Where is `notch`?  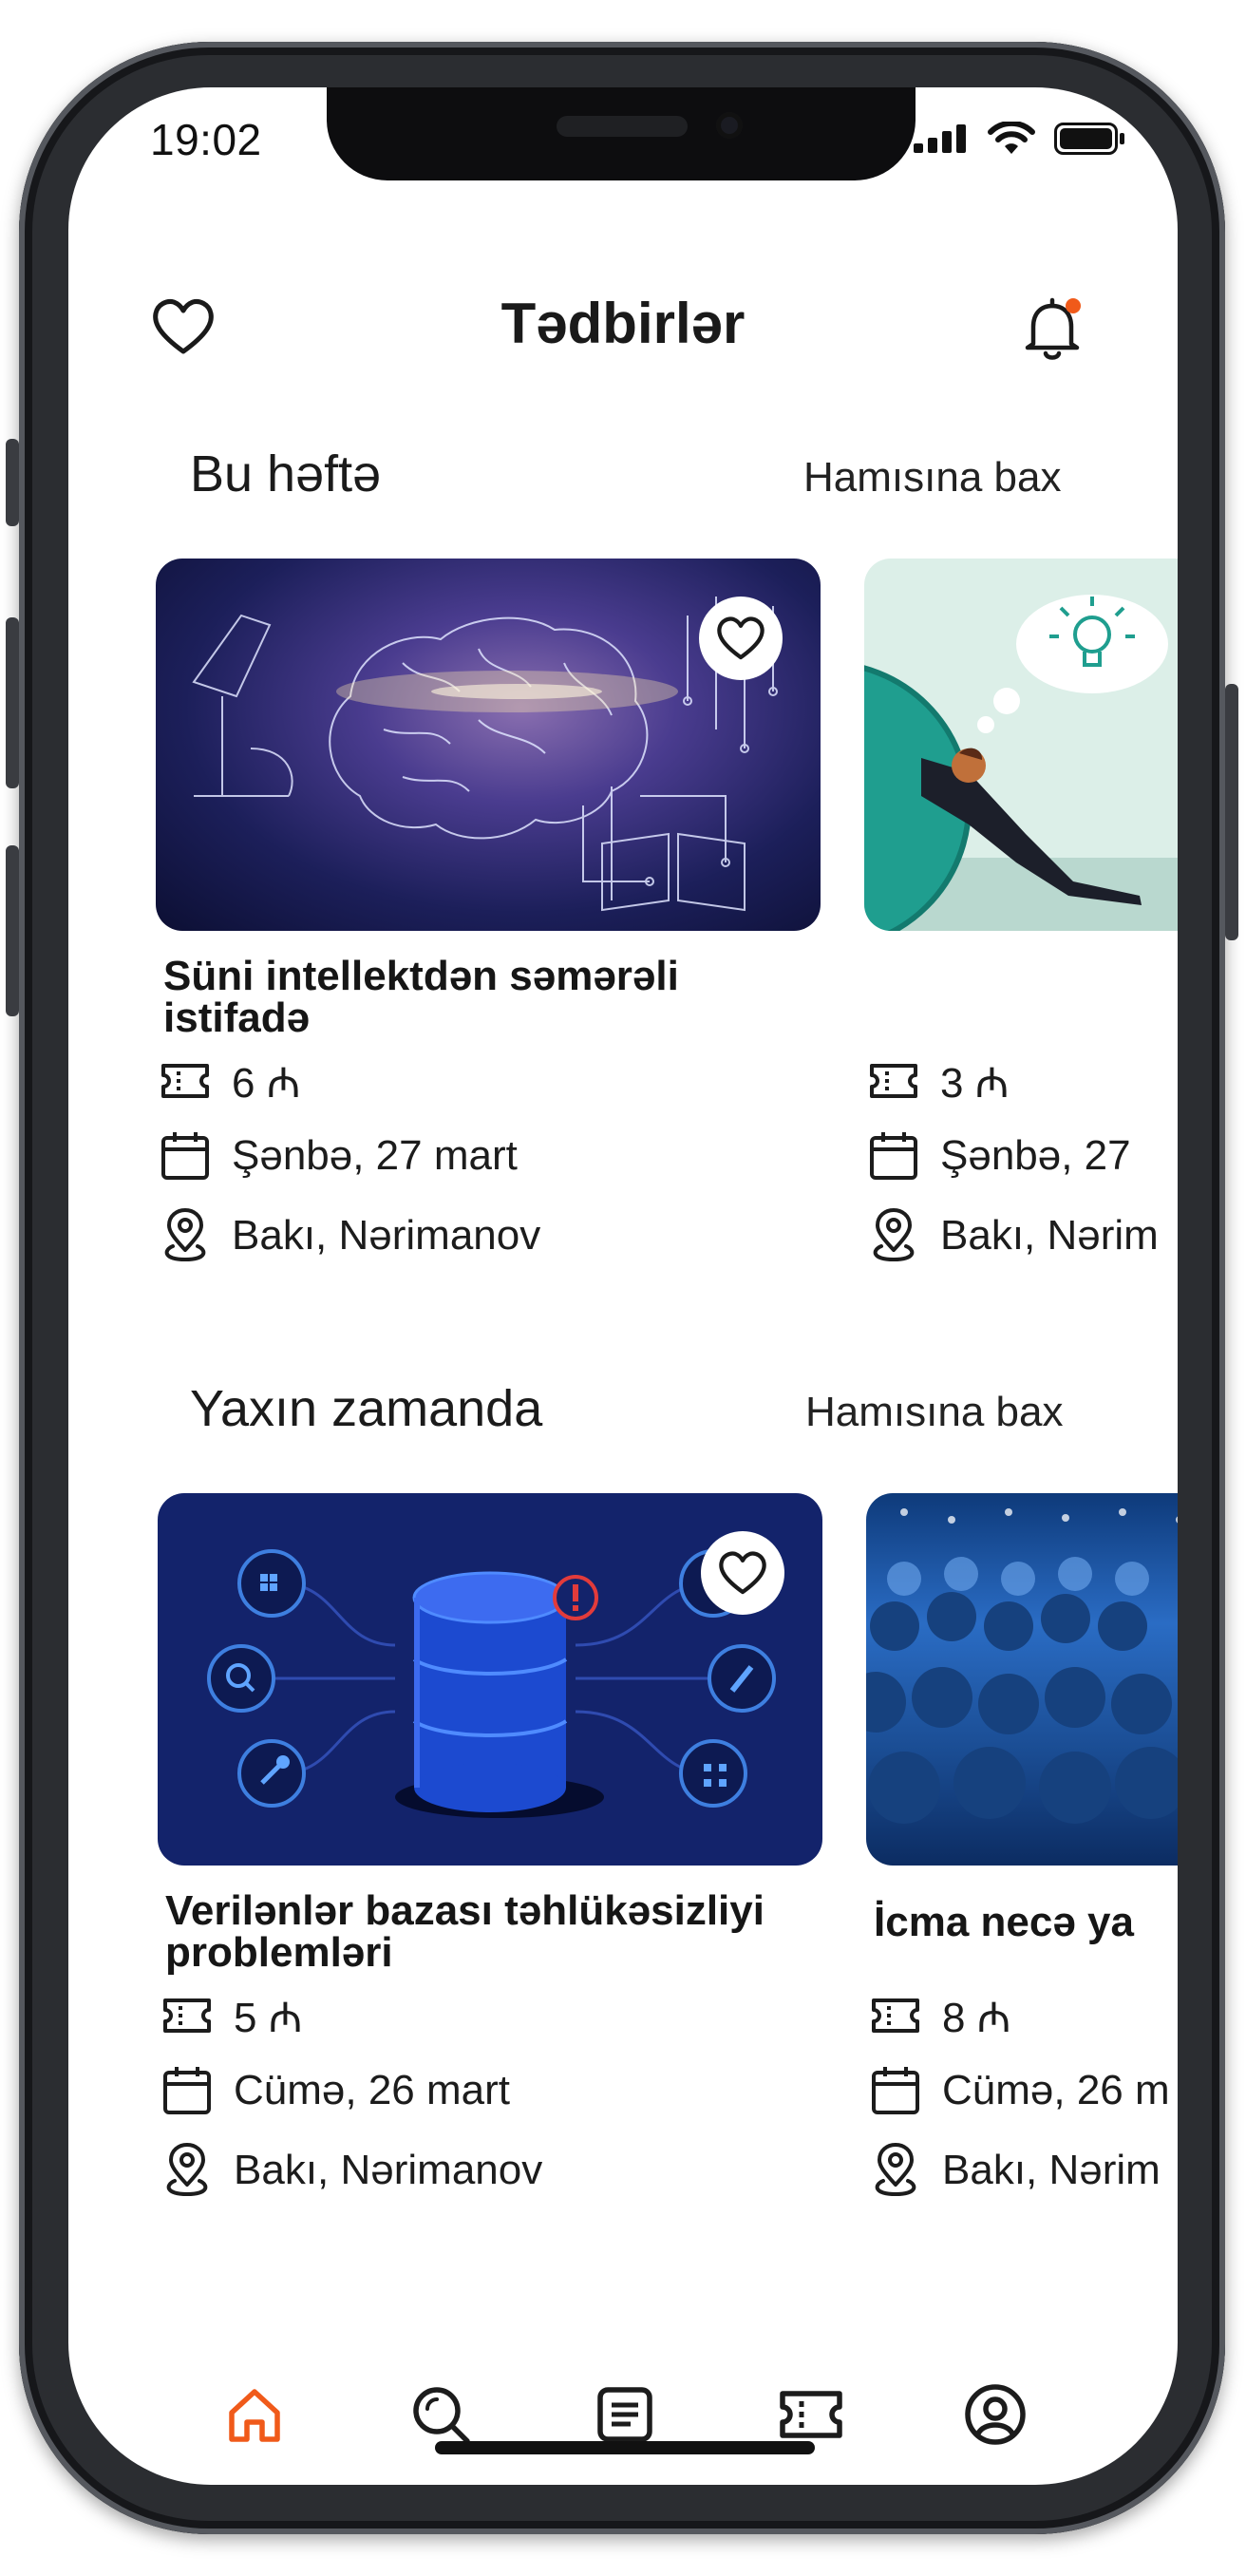
notch is located at coordinates (621, 133).